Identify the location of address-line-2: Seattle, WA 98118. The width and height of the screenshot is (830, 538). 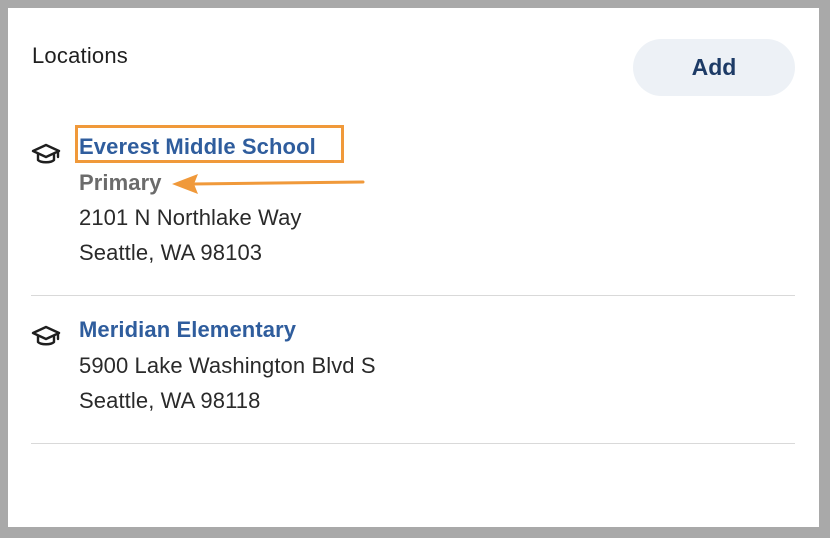
(170, 400).